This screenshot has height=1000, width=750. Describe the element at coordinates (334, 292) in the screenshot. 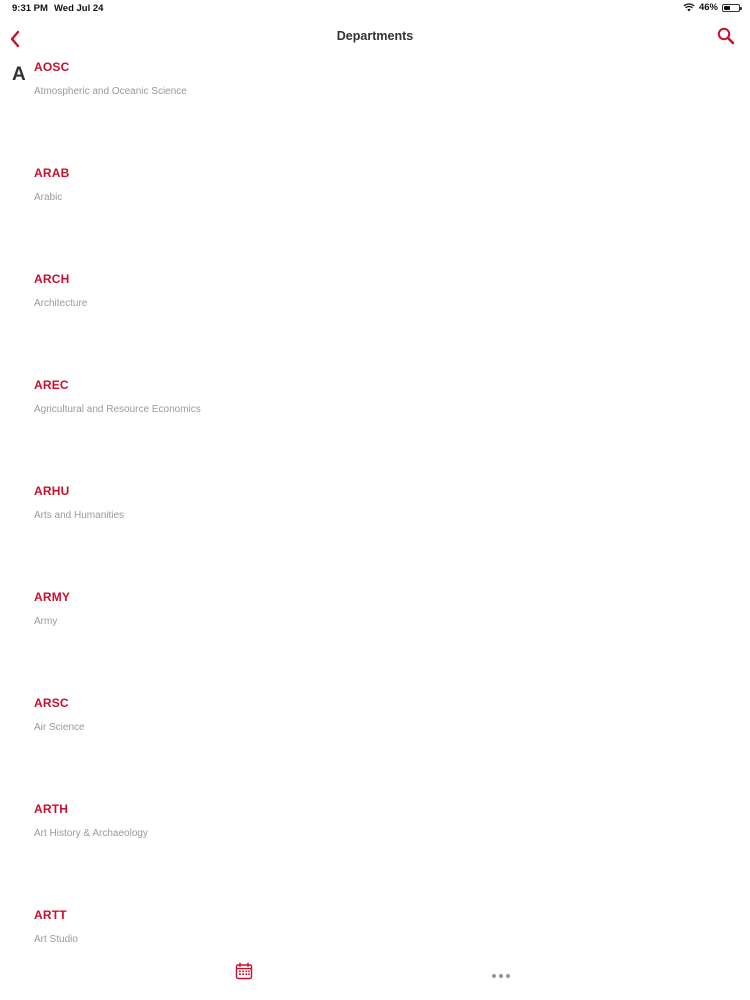

I see `department-item: ARCH Architecture` at that location.